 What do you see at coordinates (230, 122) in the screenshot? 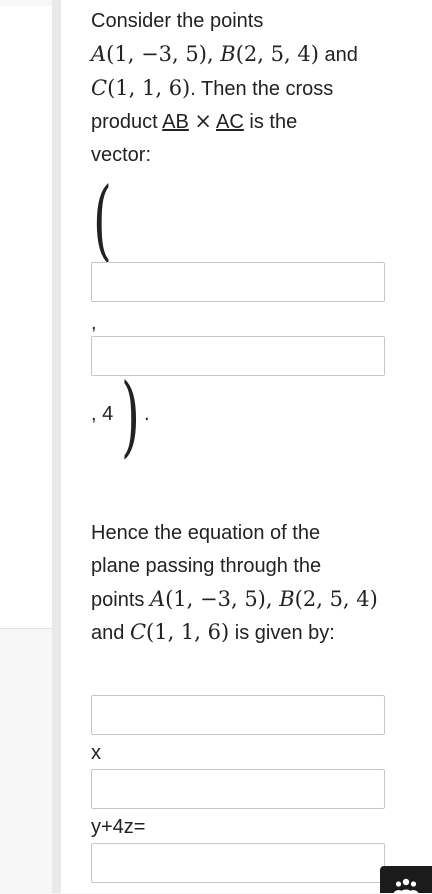
I see `vector-ac: AC` at bounding box center [230, 122].